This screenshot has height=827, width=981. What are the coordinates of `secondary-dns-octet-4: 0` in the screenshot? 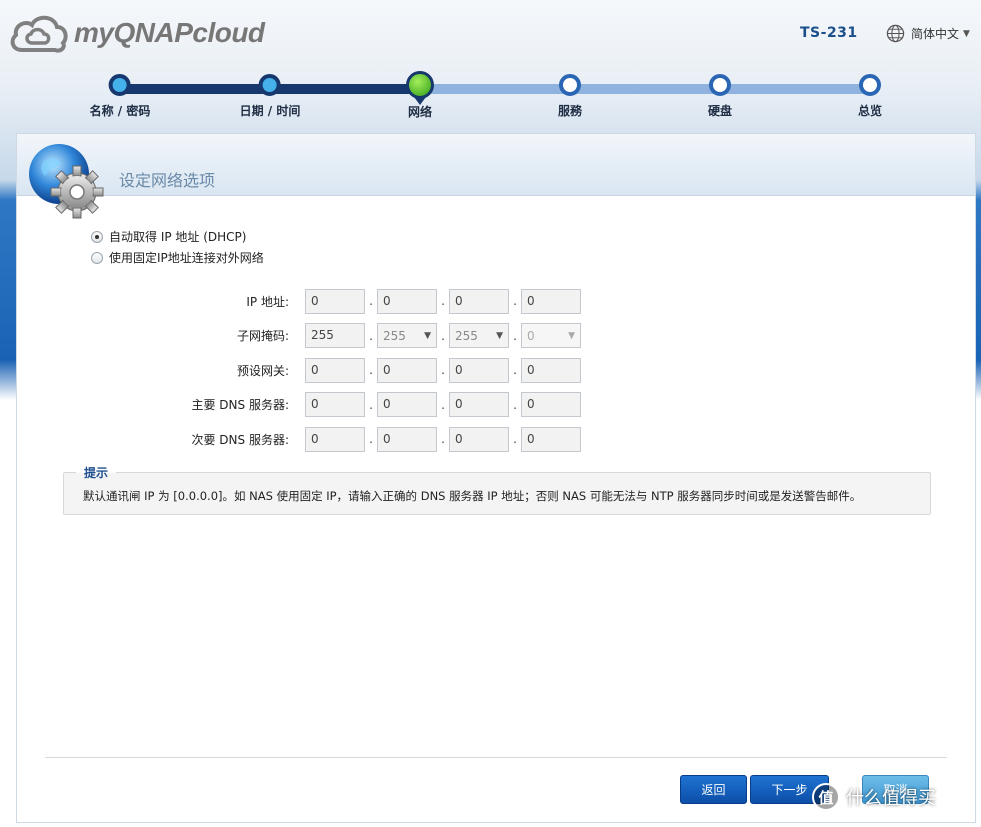 It's located at (551, 439).